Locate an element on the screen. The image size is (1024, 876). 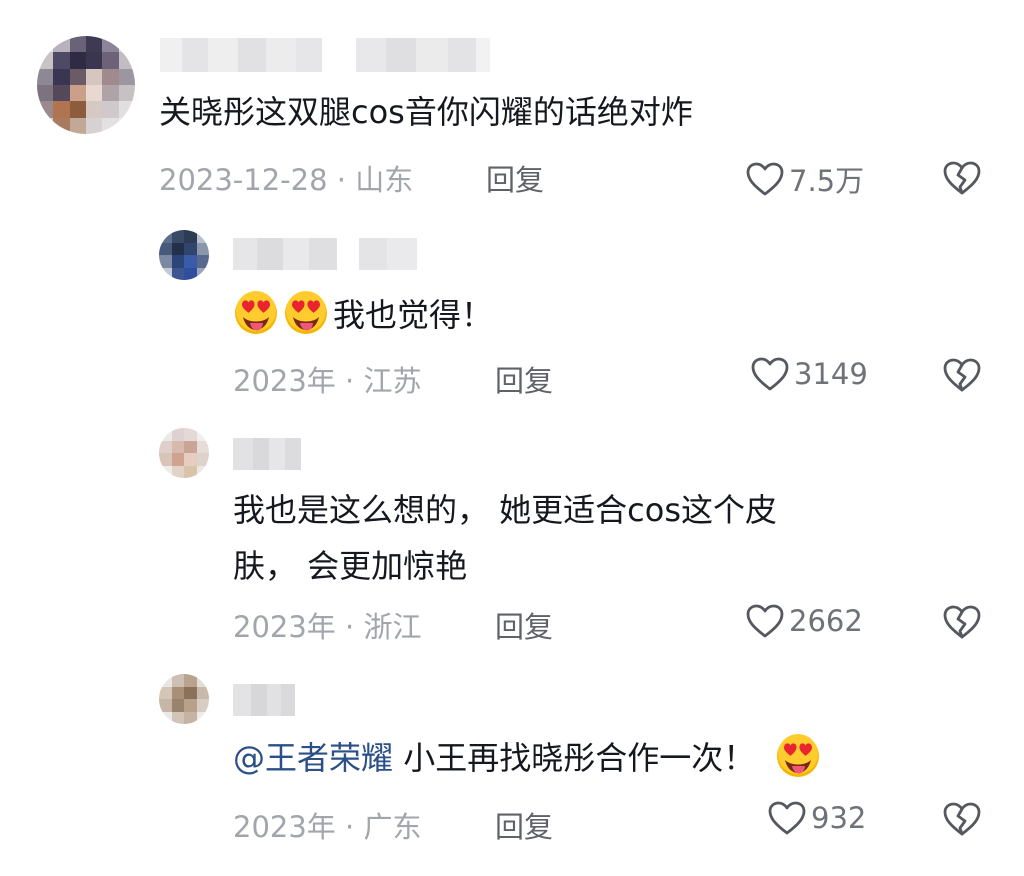
comment-text: 我也觉得！ is located at coordinates (363, 315).